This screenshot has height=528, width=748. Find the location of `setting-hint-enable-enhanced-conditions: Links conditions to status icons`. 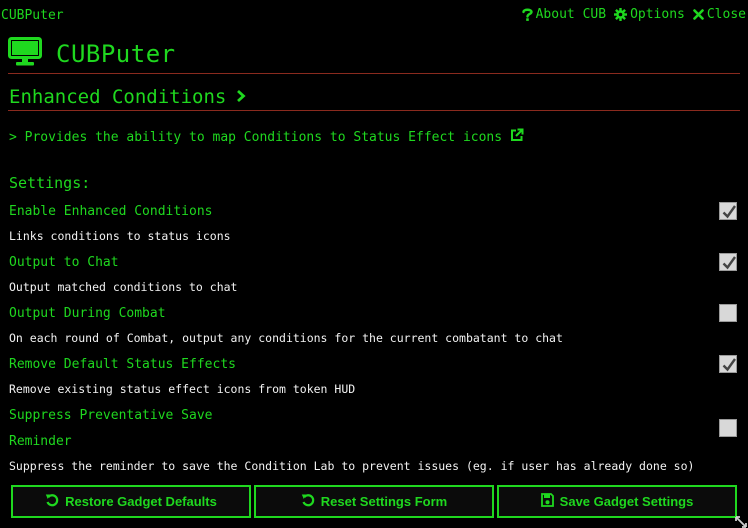

setting-hint-enable-enhanced-conditions: Links conditions to status icons is located at coordinates (120, 236).